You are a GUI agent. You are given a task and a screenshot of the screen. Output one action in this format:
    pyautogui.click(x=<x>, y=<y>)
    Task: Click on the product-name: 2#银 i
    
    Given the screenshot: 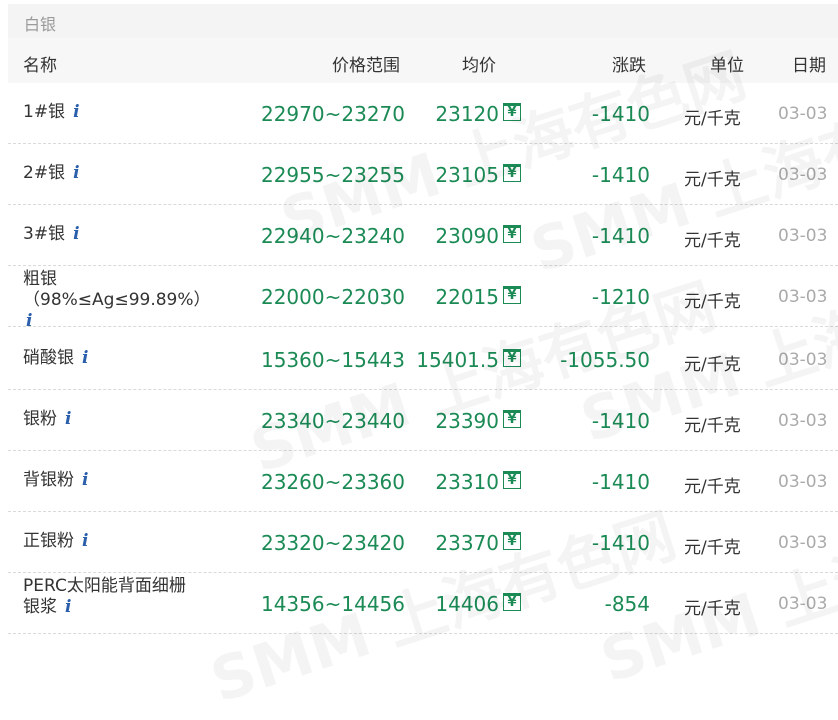 What is the action you would take?
    pyautogui.click(x=51, y=173)
    